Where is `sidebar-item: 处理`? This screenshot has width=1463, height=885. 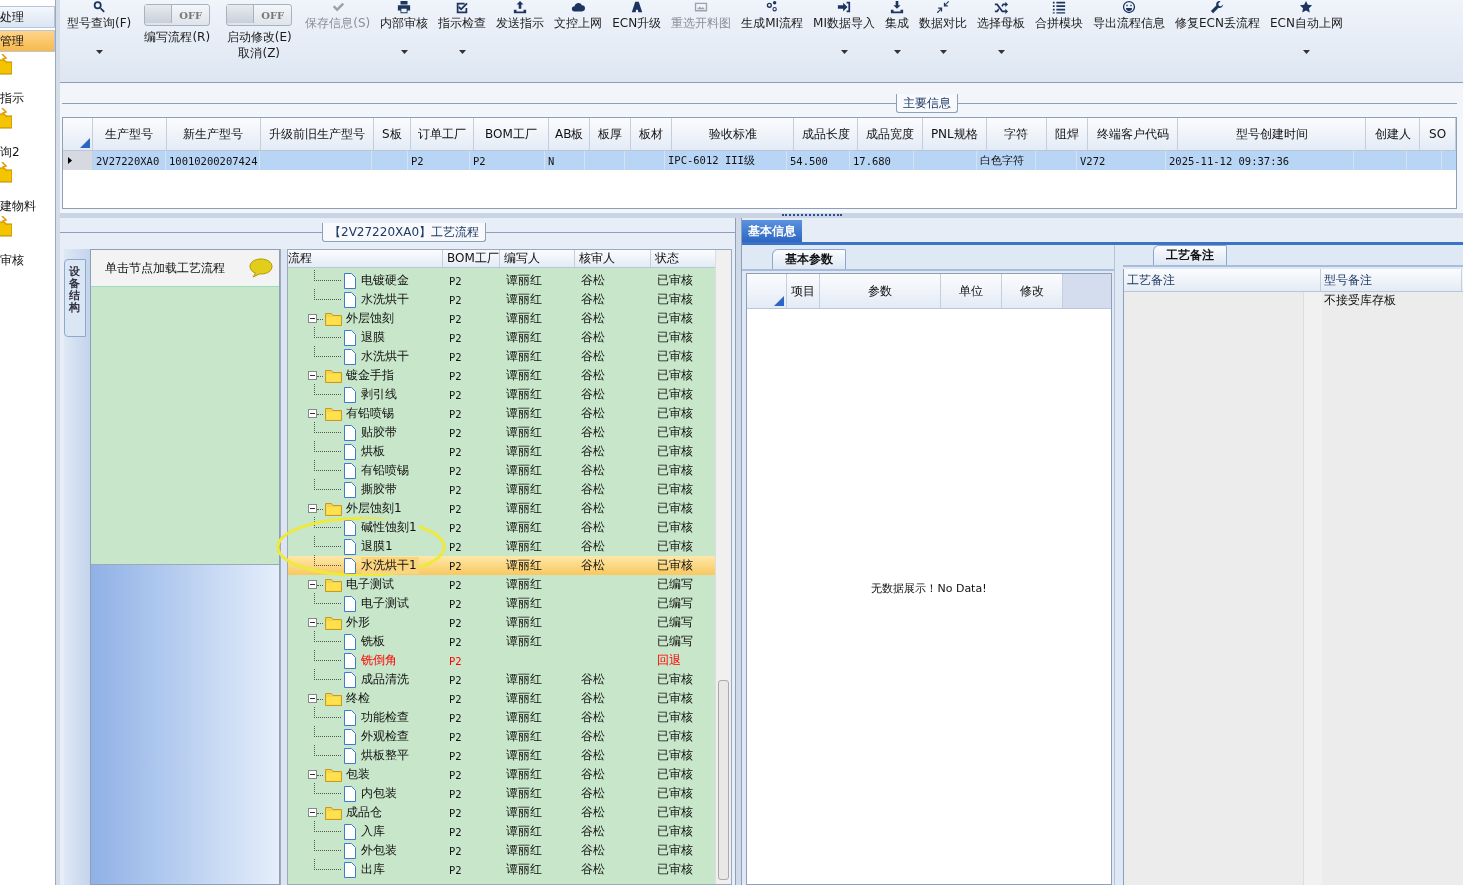 sidebar-item: 处理 is located at coordinates (27, 17).